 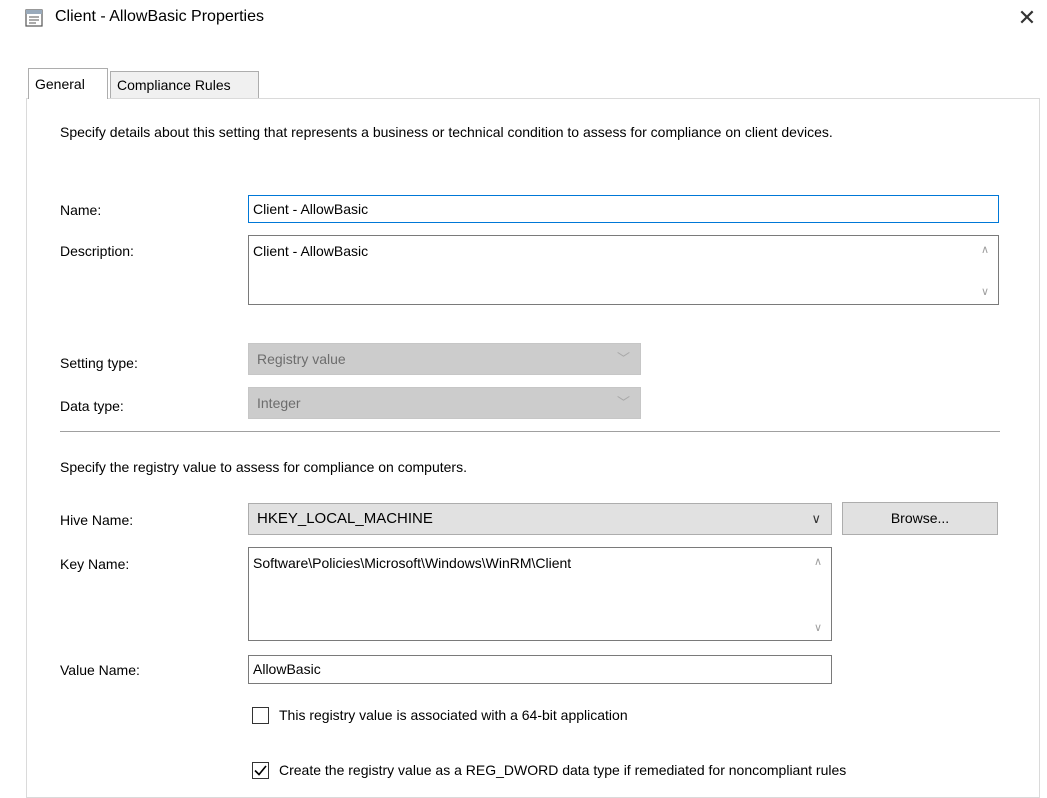 What do you see at coordinates (34, 18) in the screenshot?
I see `properties-icon` at bounding box center [34, 18].